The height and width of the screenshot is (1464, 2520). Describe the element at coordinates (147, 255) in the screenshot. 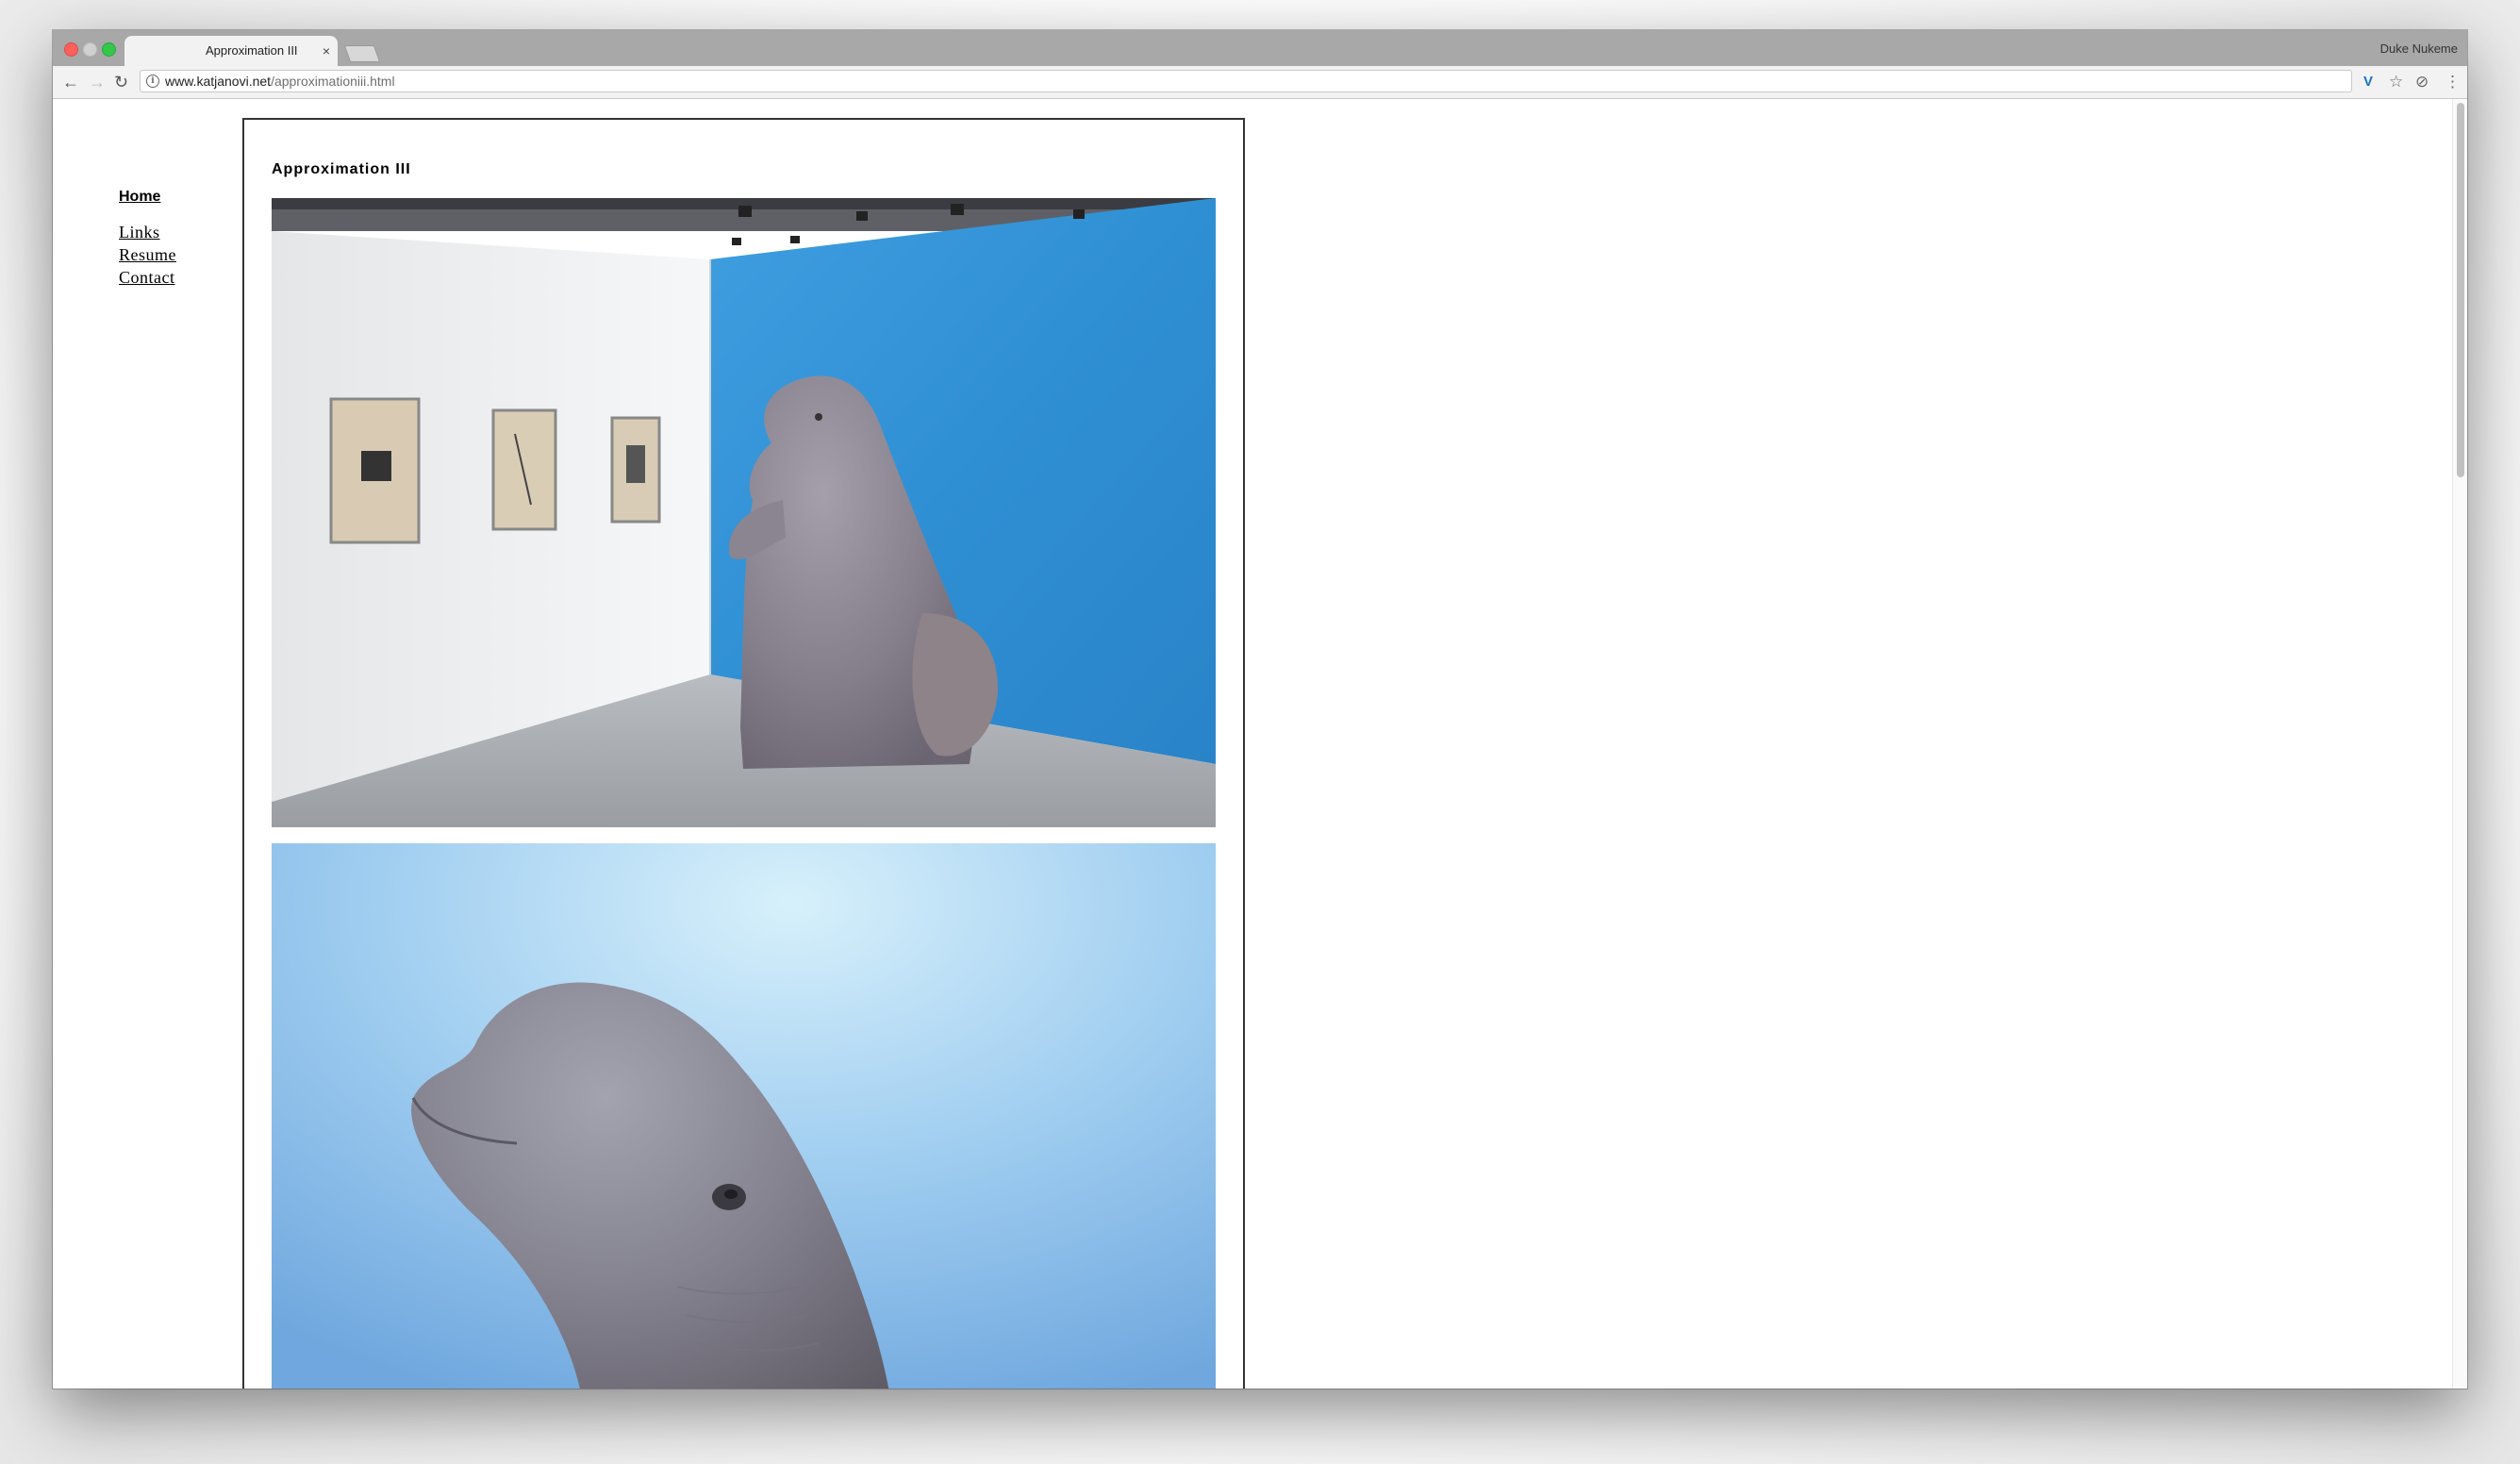

I see `nav-link-resume: Resume` at that location.